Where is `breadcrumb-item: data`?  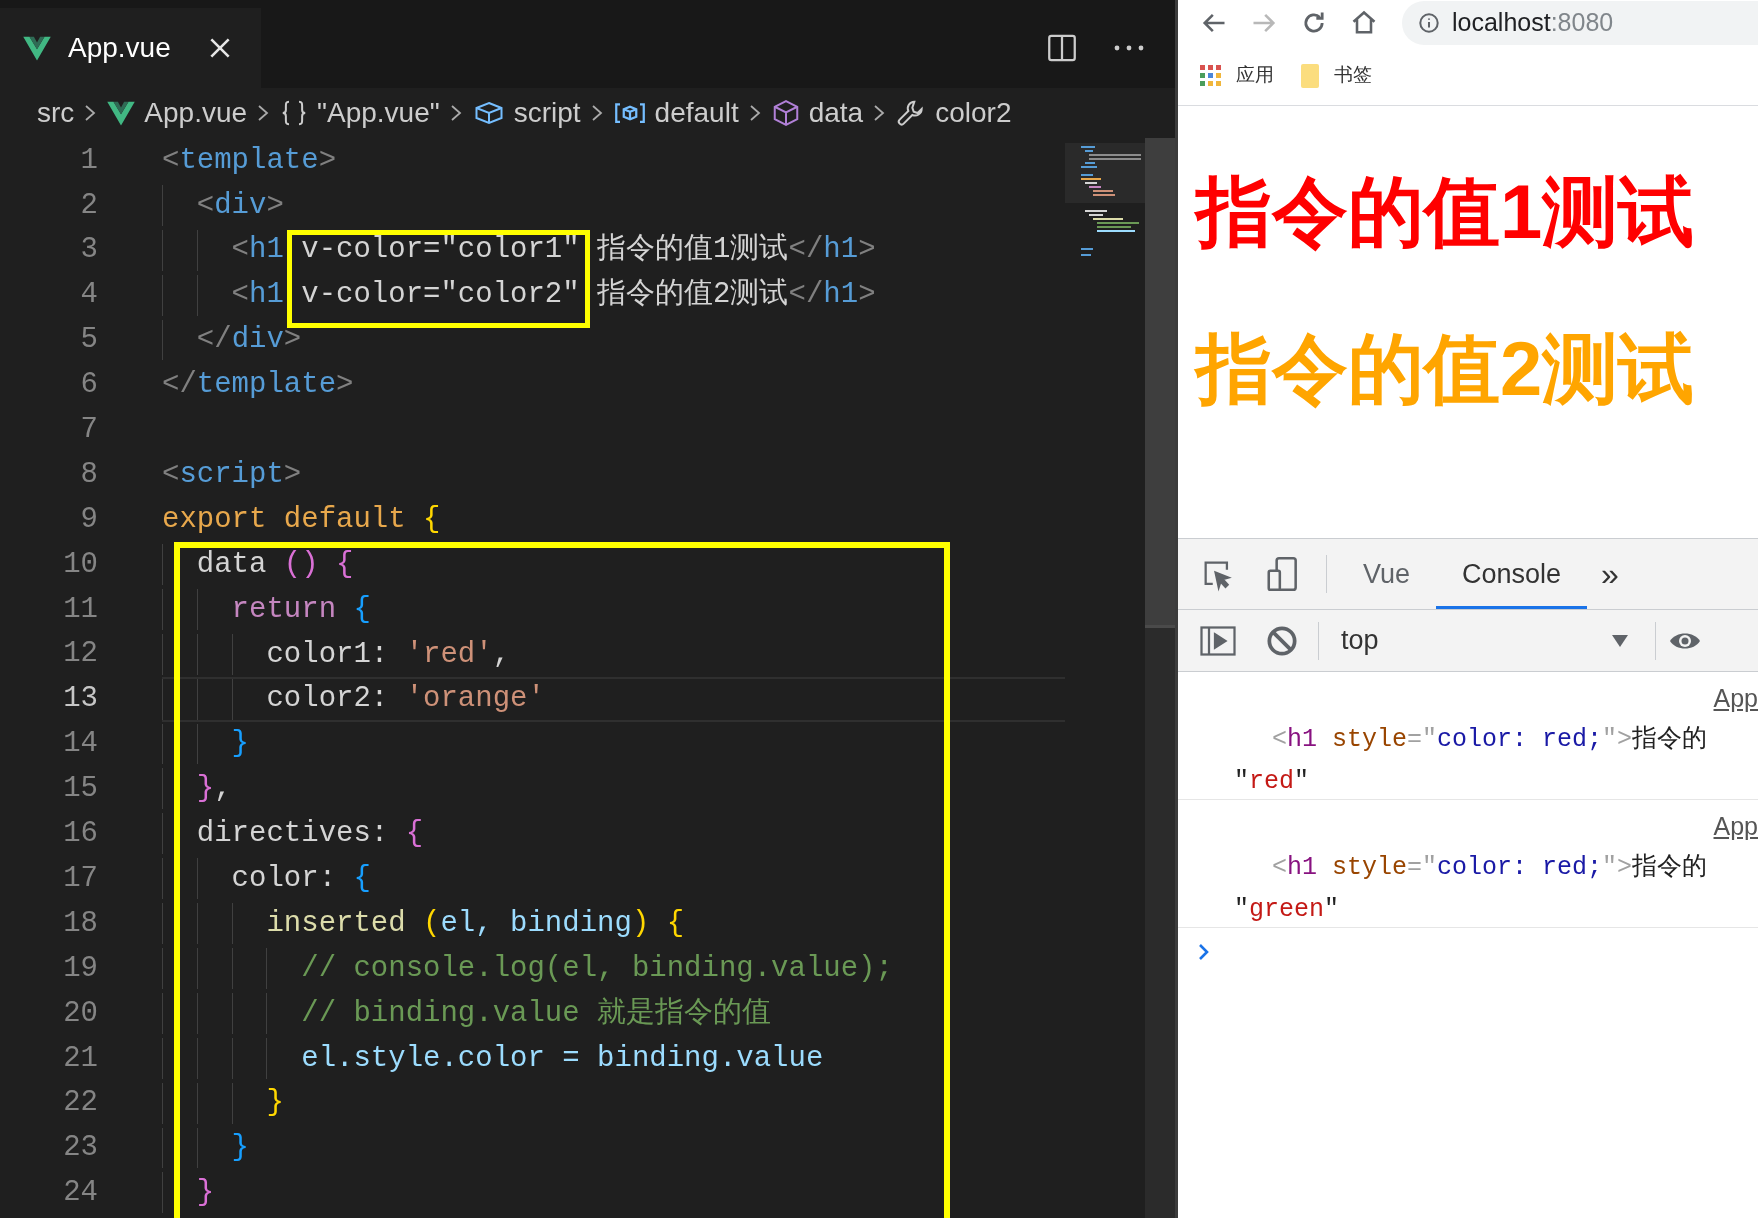 breadcrumb-item: data is located at coordinates (817, 113).